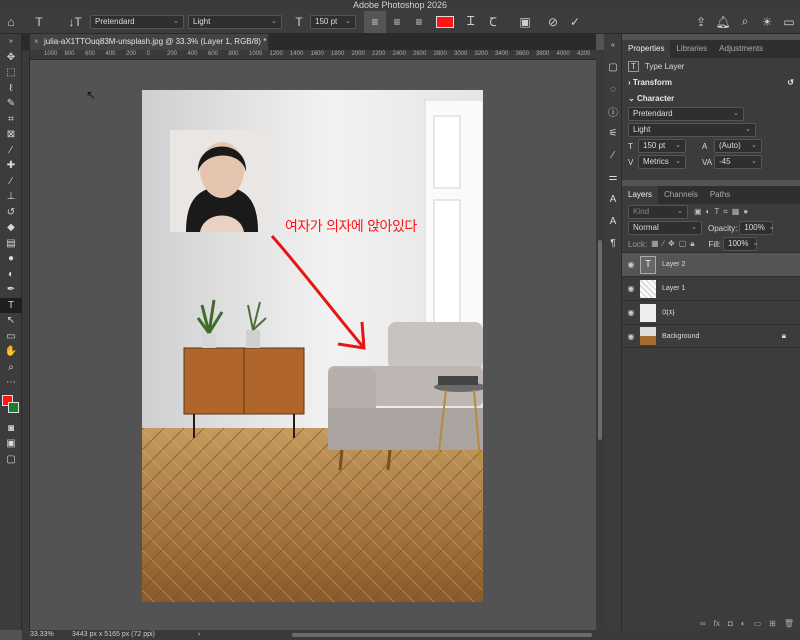 This screenshot has height=640, width=800. I want to click on collapse-icon: », so click(11, 42).